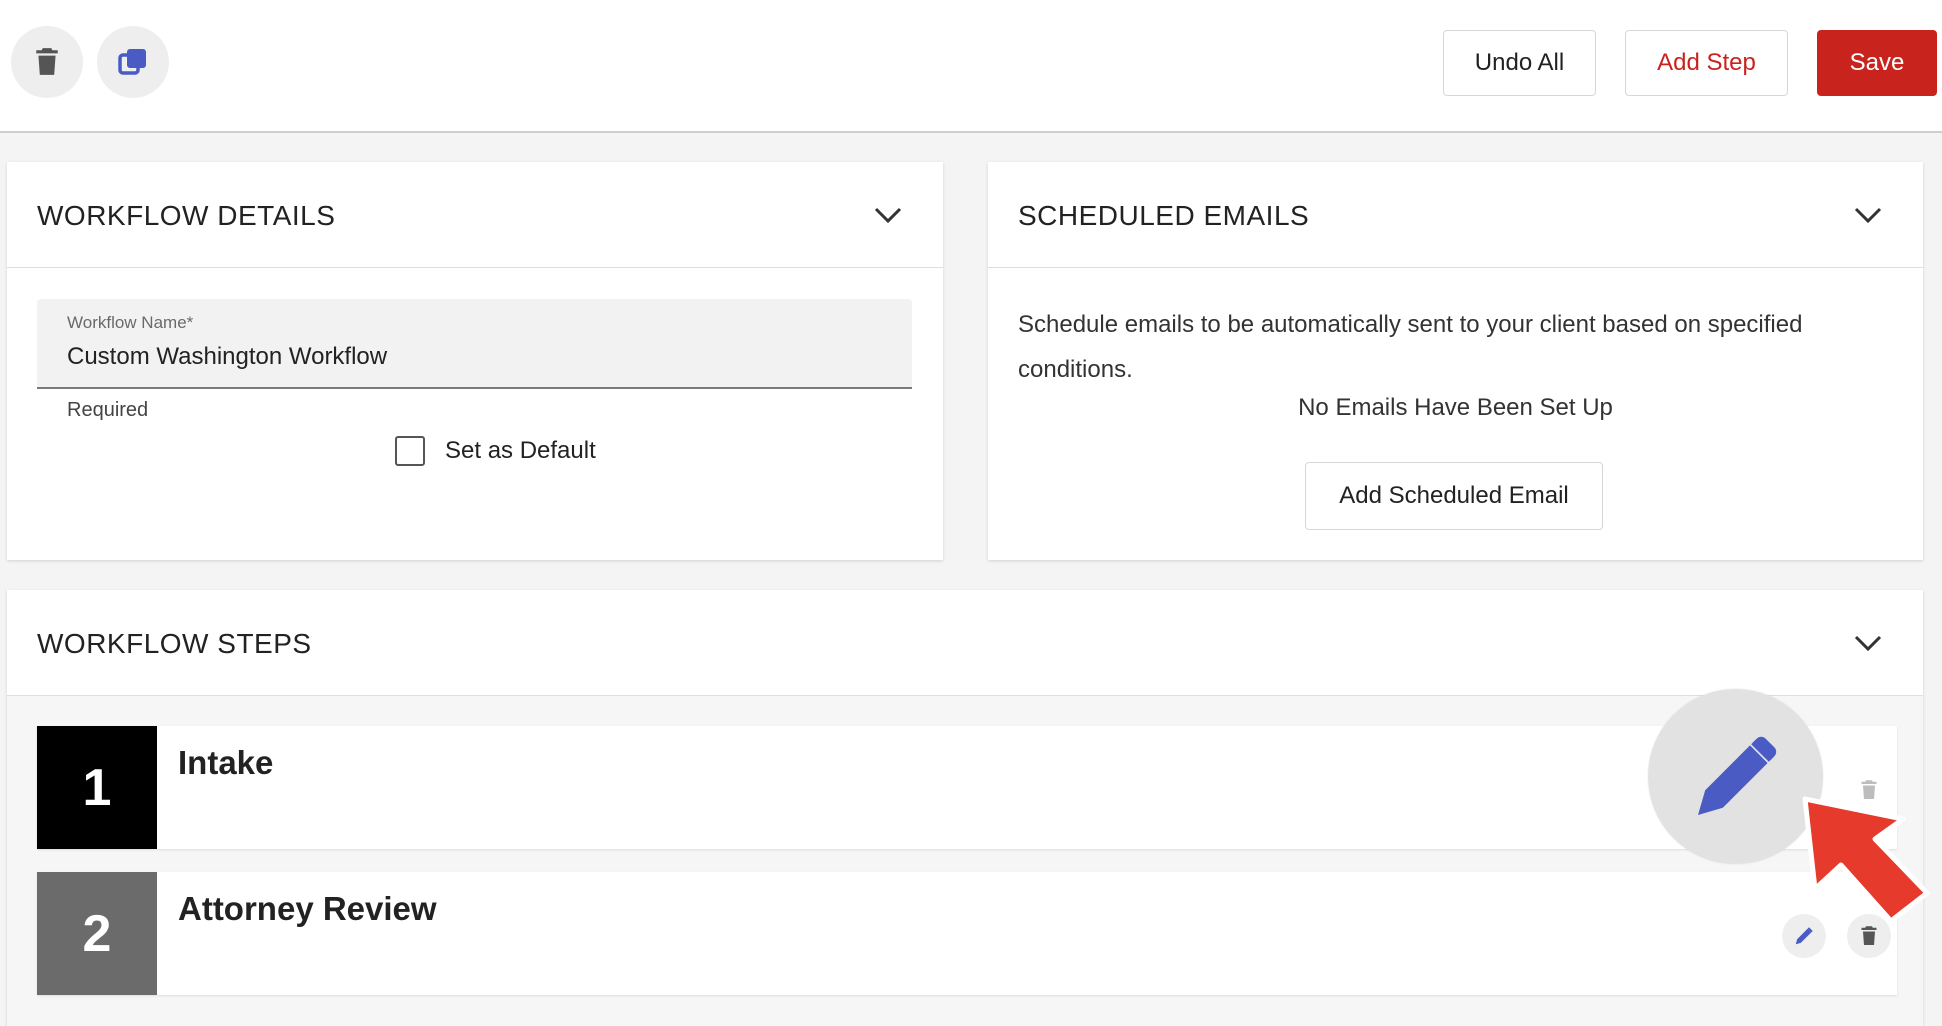 The width and height of the screenshot is (1942, 1026). What do you see at coordinates (227, 357) in the screenshot?
I see `workflow-name-value: Custom Washington Workflow` at bounding box center [227, 357].